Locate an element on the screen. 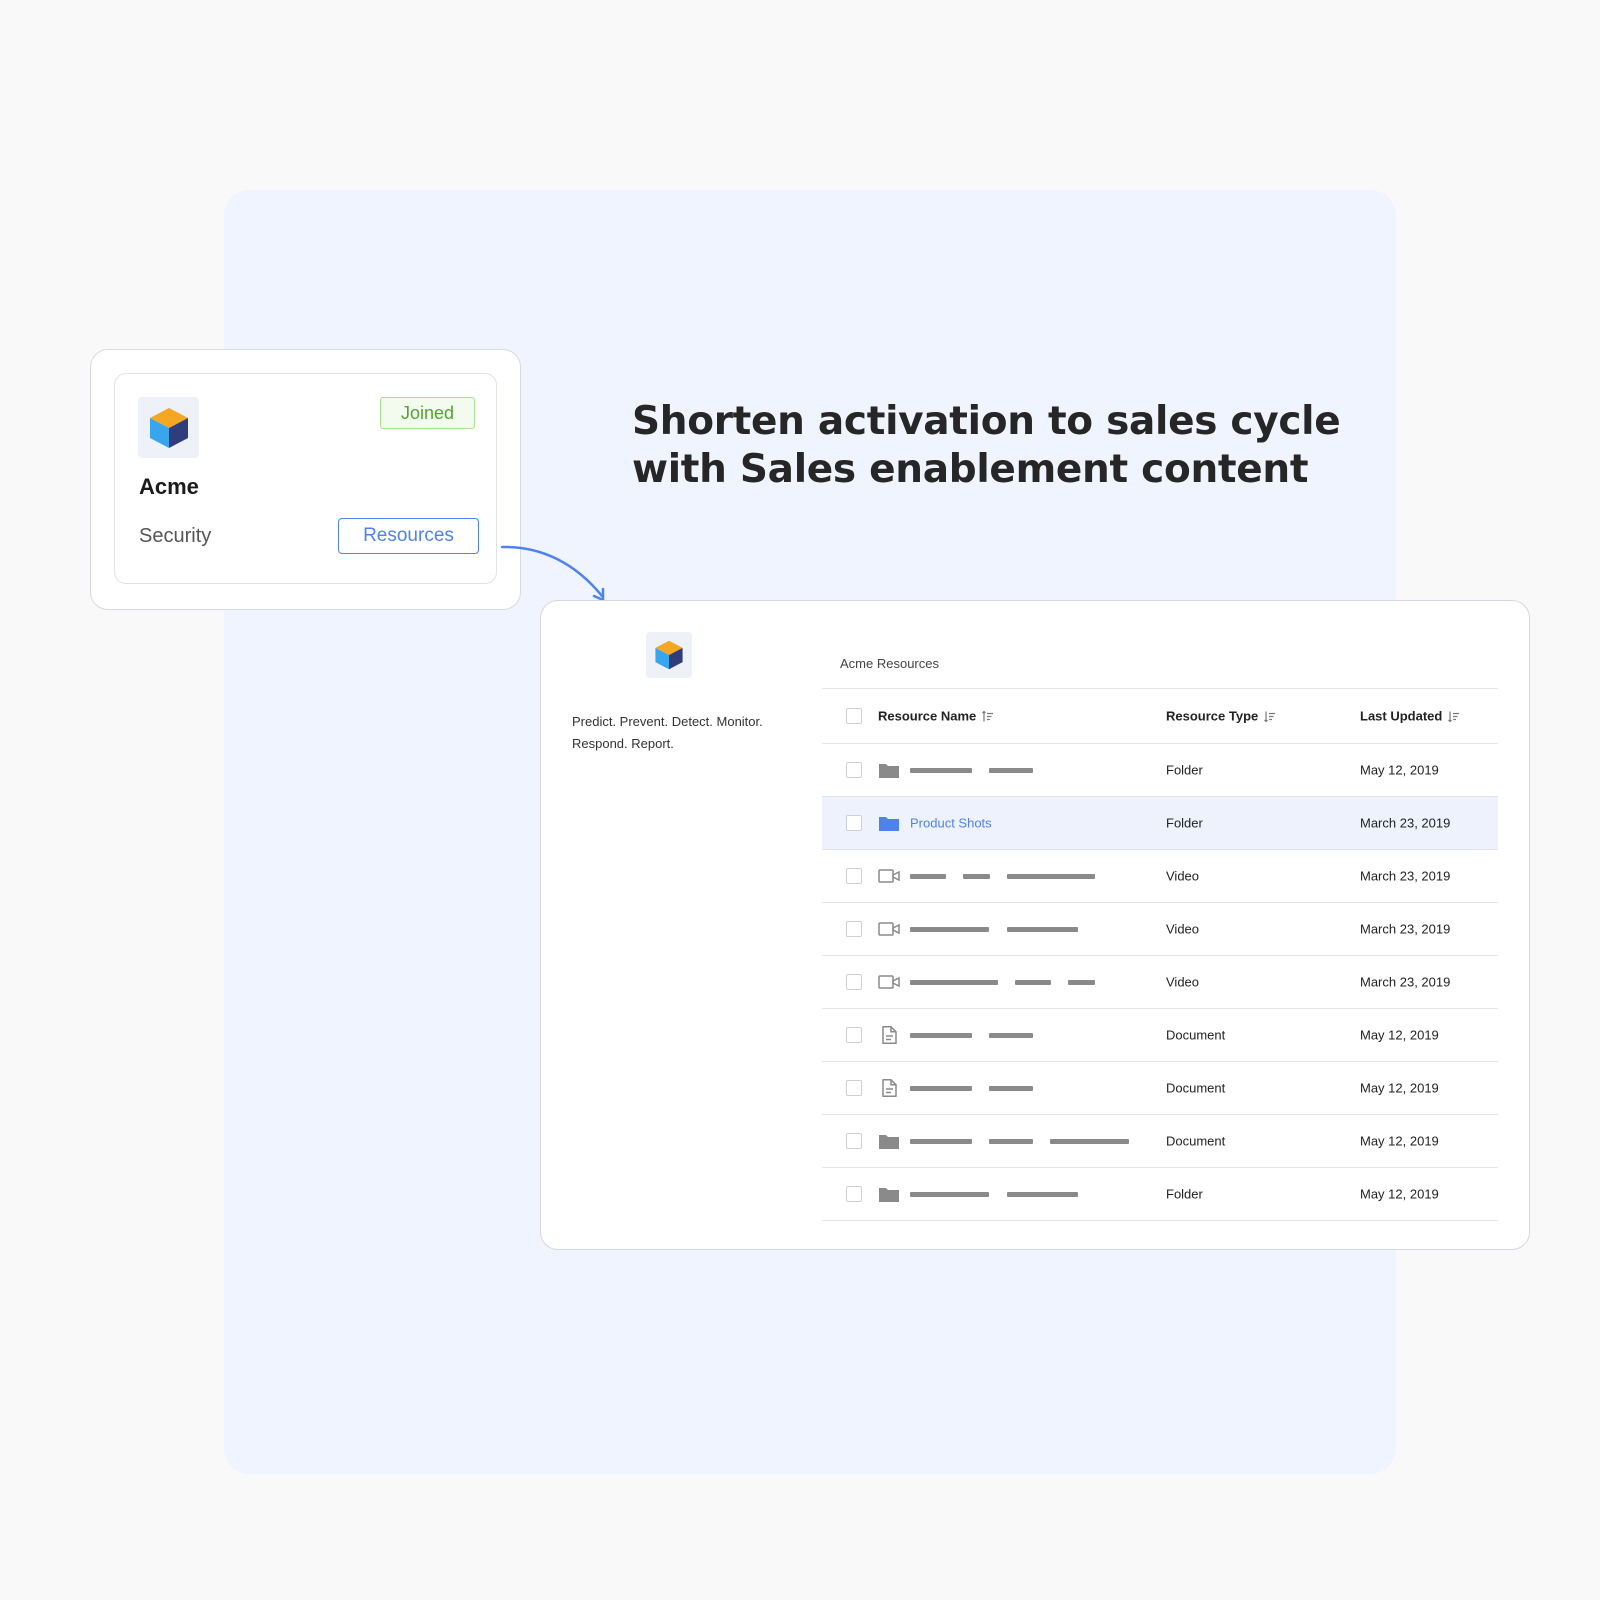  tagline-line-2: Respond. Report. is located at coordinates (623, 743).